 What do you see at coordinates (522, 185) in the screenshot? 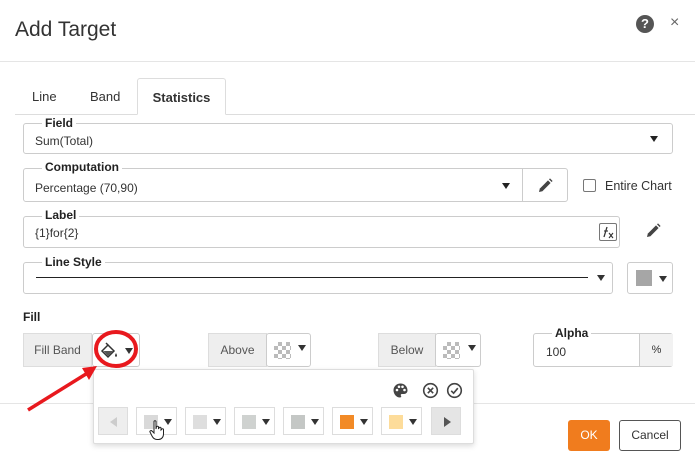
I see `computation-divider` at bounding box center [522, 185].